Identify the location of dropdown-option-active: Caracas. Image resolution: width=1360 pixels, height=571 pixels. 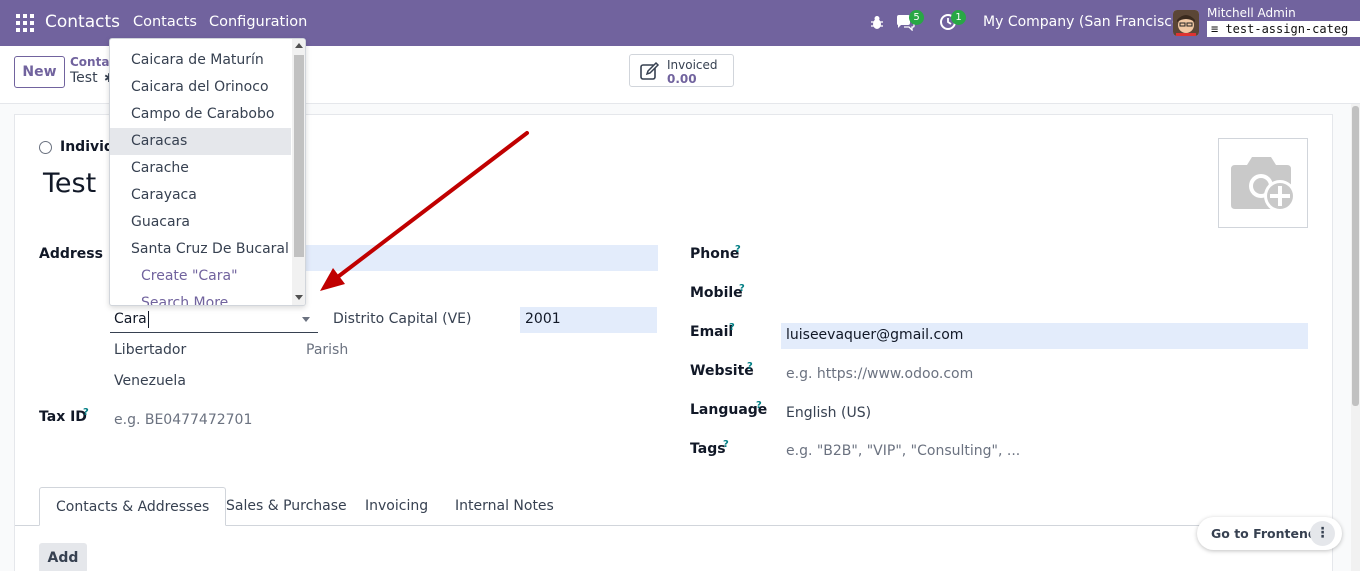
(200, 141).